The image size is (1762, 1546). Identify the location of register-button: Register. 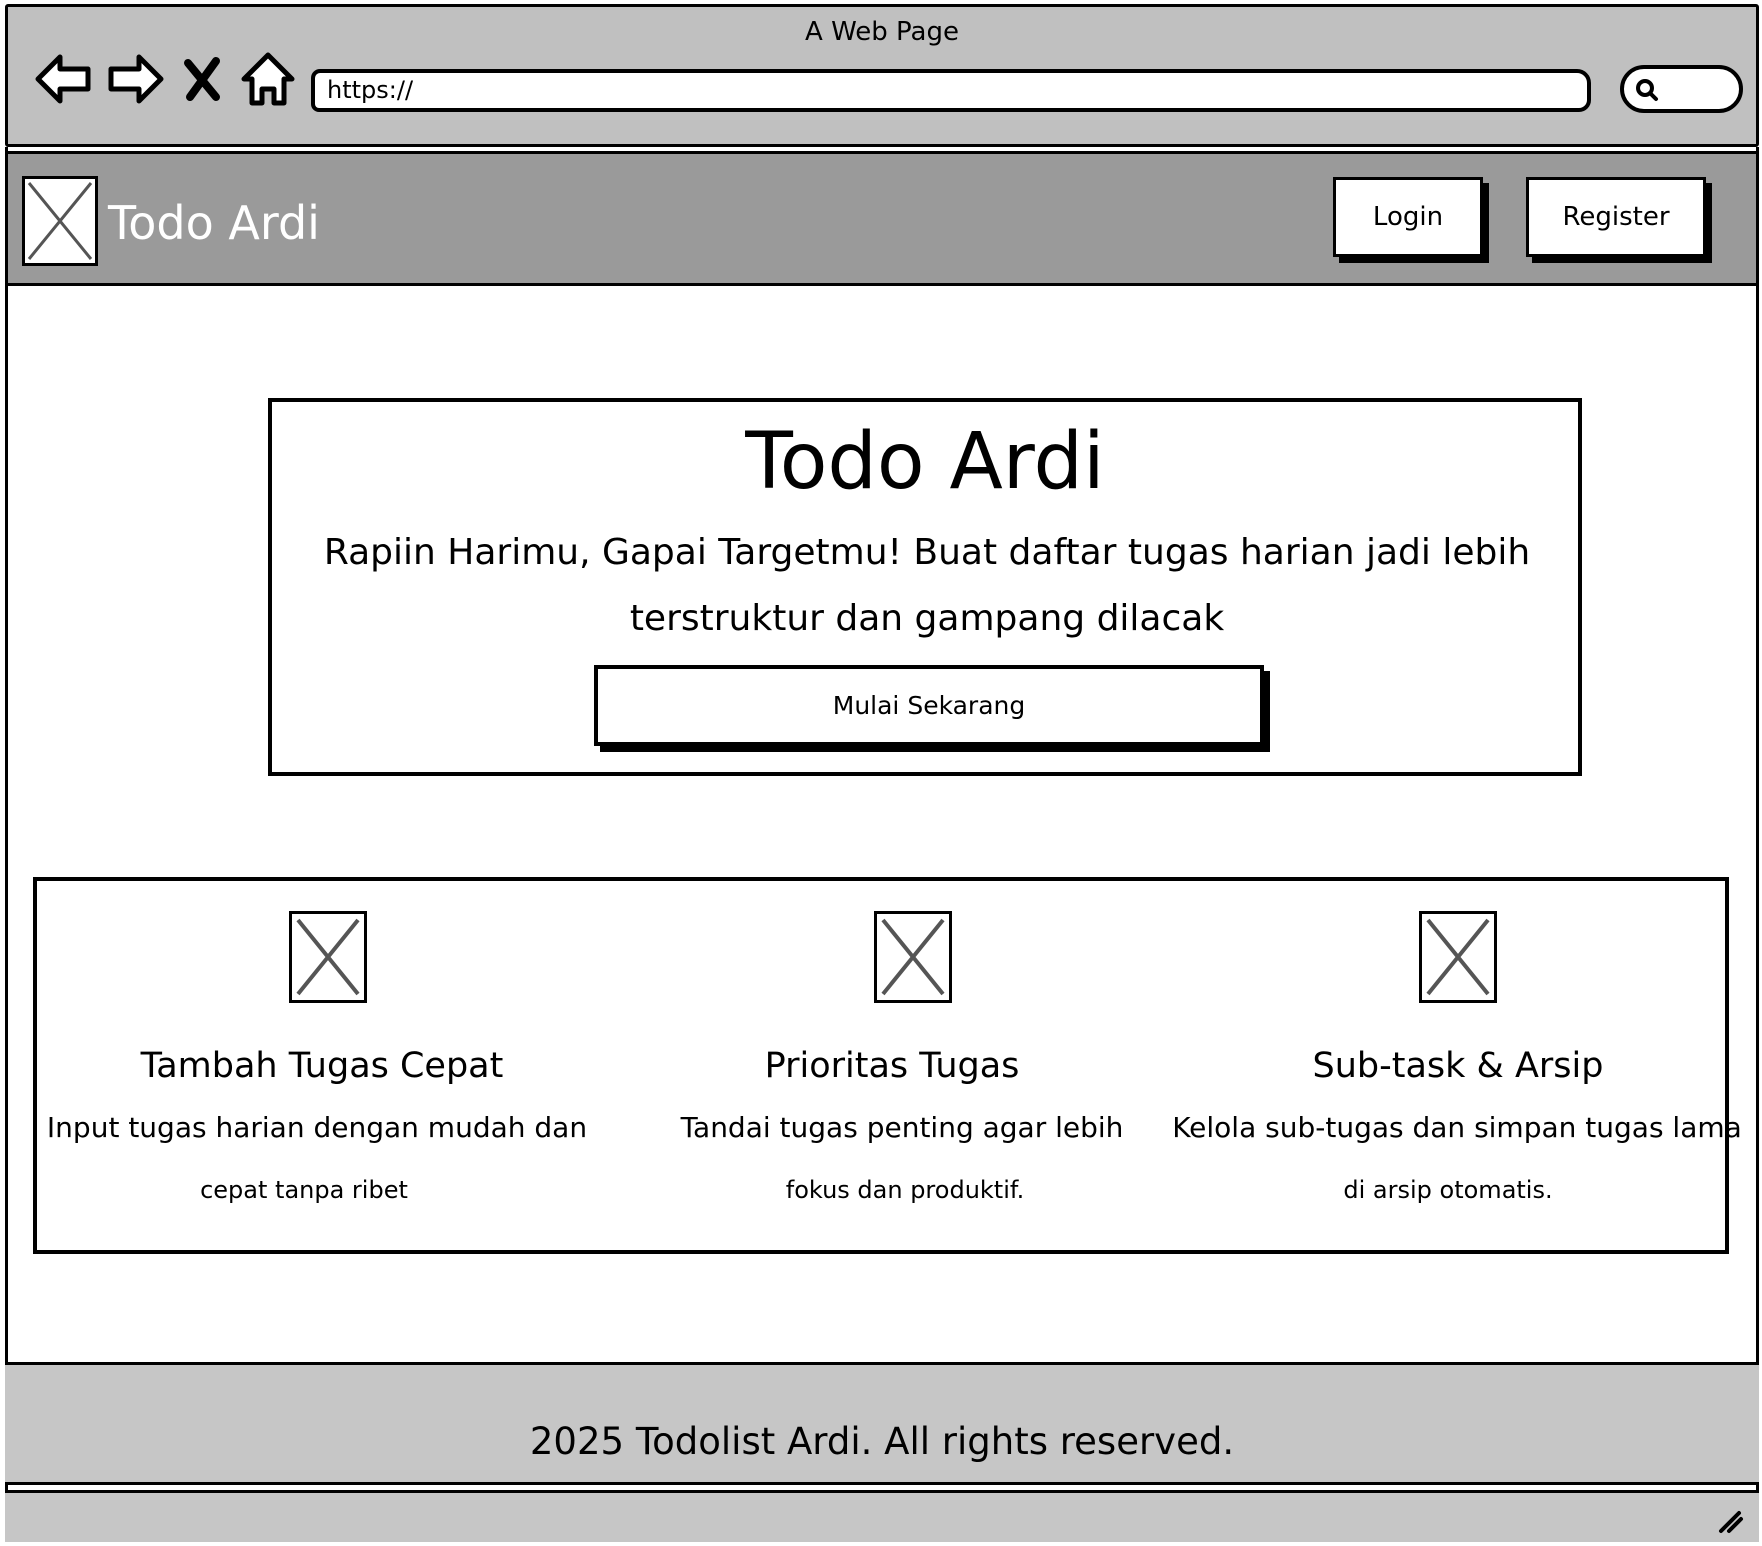
(1616, 217).